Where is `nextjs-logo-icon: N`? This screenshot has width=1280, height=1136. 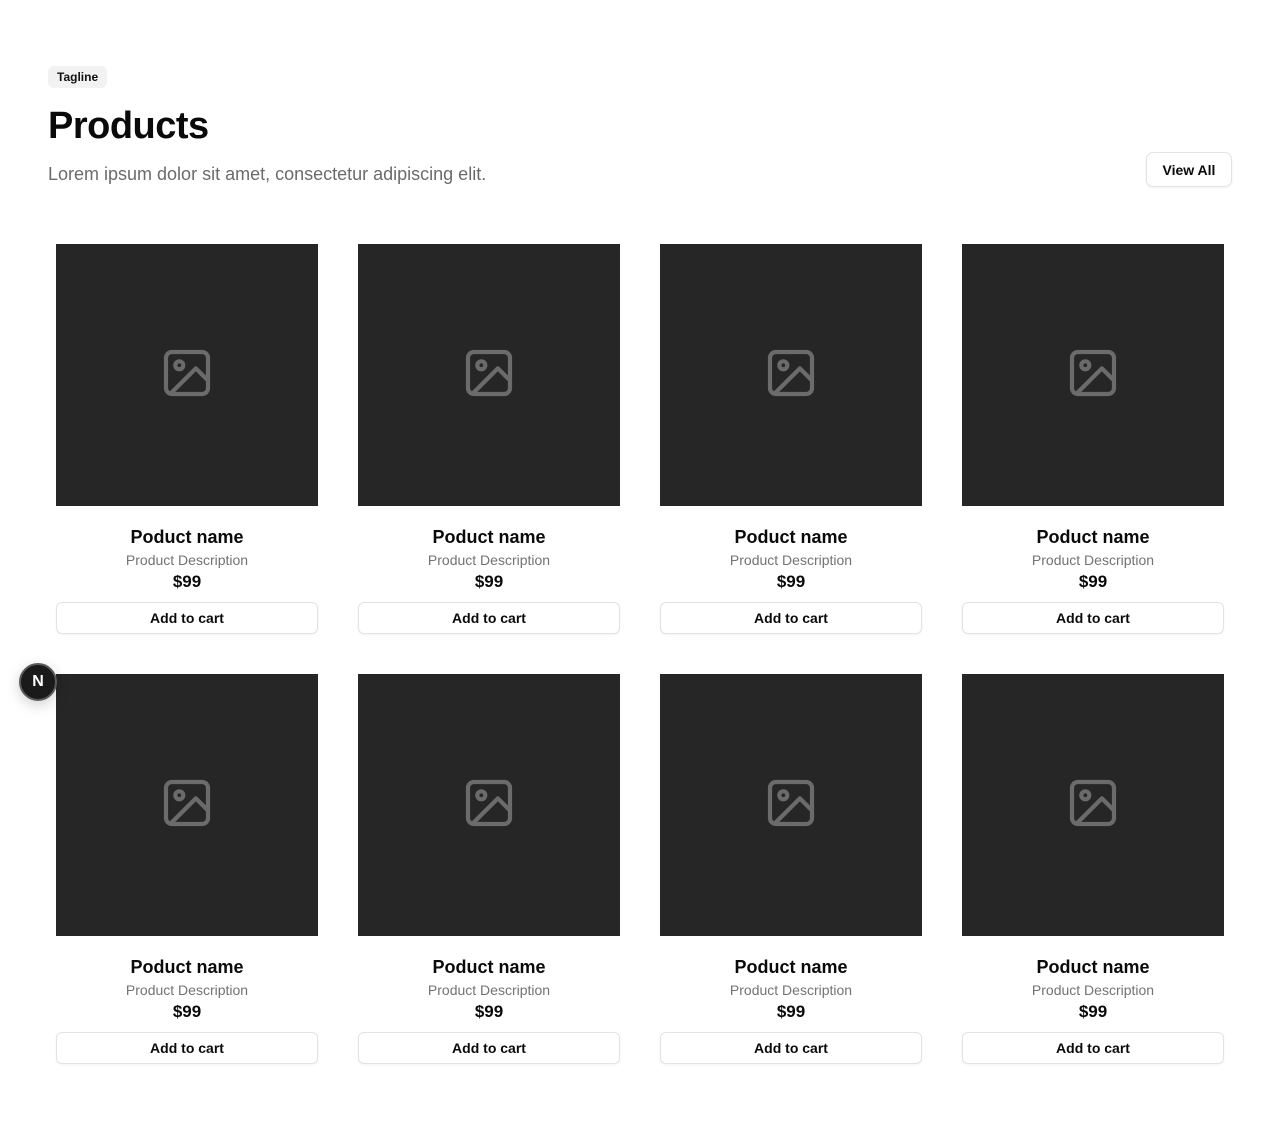
nextjs-logo-icon: N is located at coordinates (38, 681).